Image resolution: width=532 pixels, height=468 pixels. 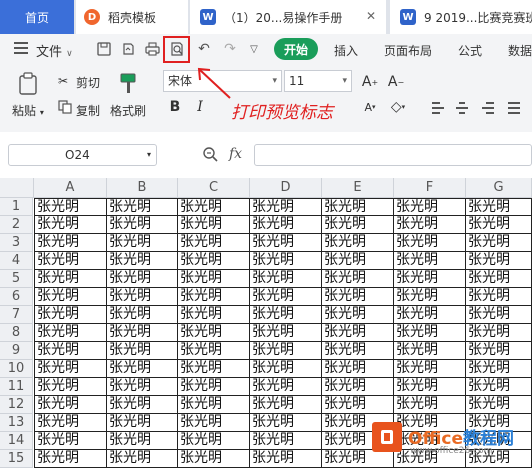 What do you see at coordinates (88, 110) in the screenshot?
I see `copy-button: 复制` at bounding box center [88, 110].